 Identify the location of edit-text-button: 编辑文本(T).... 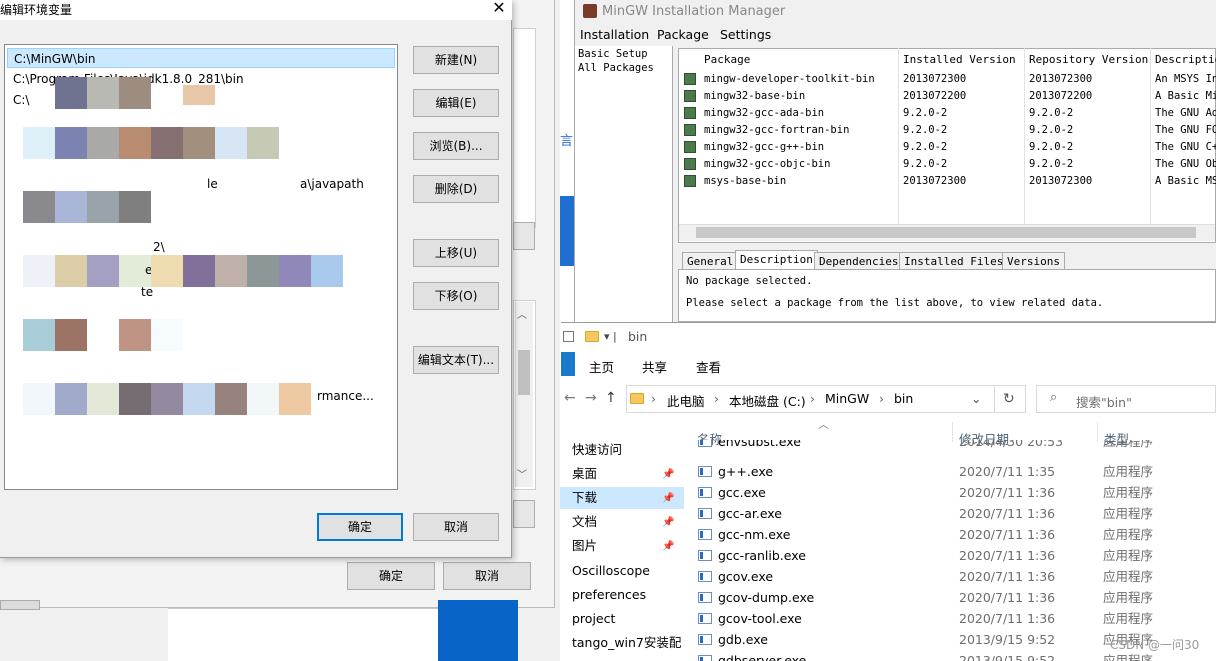
(456, 360).